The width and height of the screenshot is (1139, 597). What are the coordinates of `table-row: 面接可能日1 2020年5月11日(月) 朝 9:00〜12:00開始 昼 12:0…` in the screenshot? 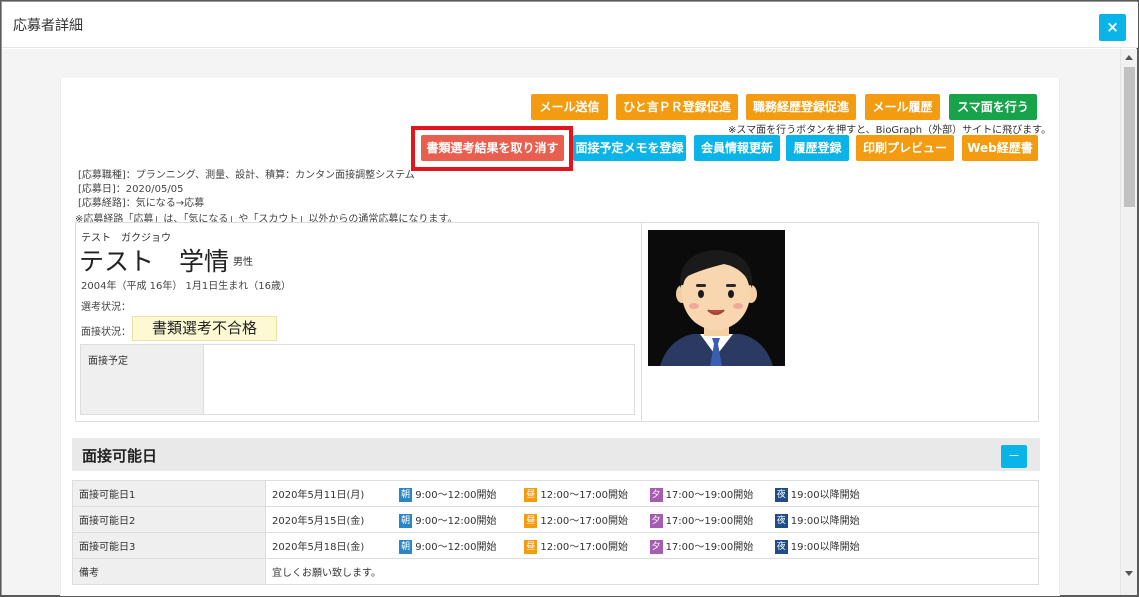 It's located at (555, 493).